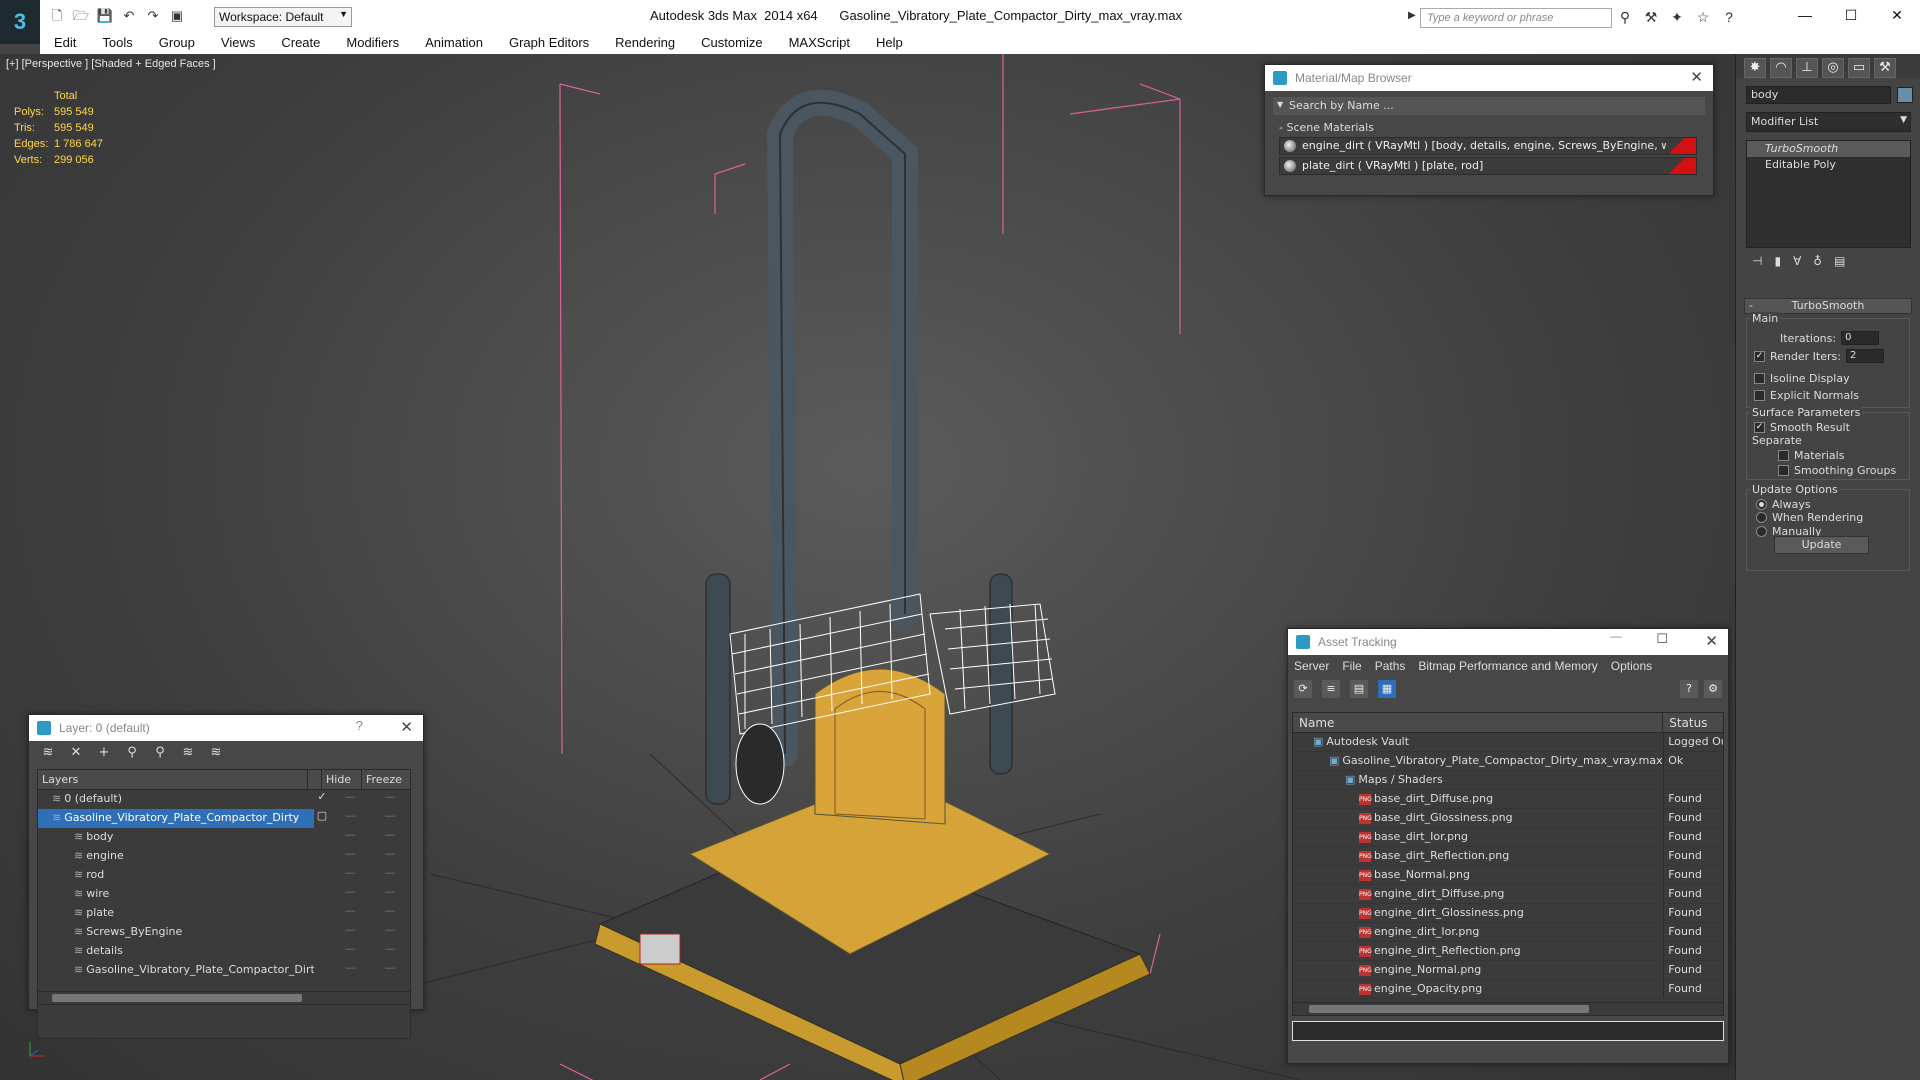  What do you see at coordinates (20, 22) in the screenshot?
I see `app-logo-icon: 3` at bounding box center [20, 22].